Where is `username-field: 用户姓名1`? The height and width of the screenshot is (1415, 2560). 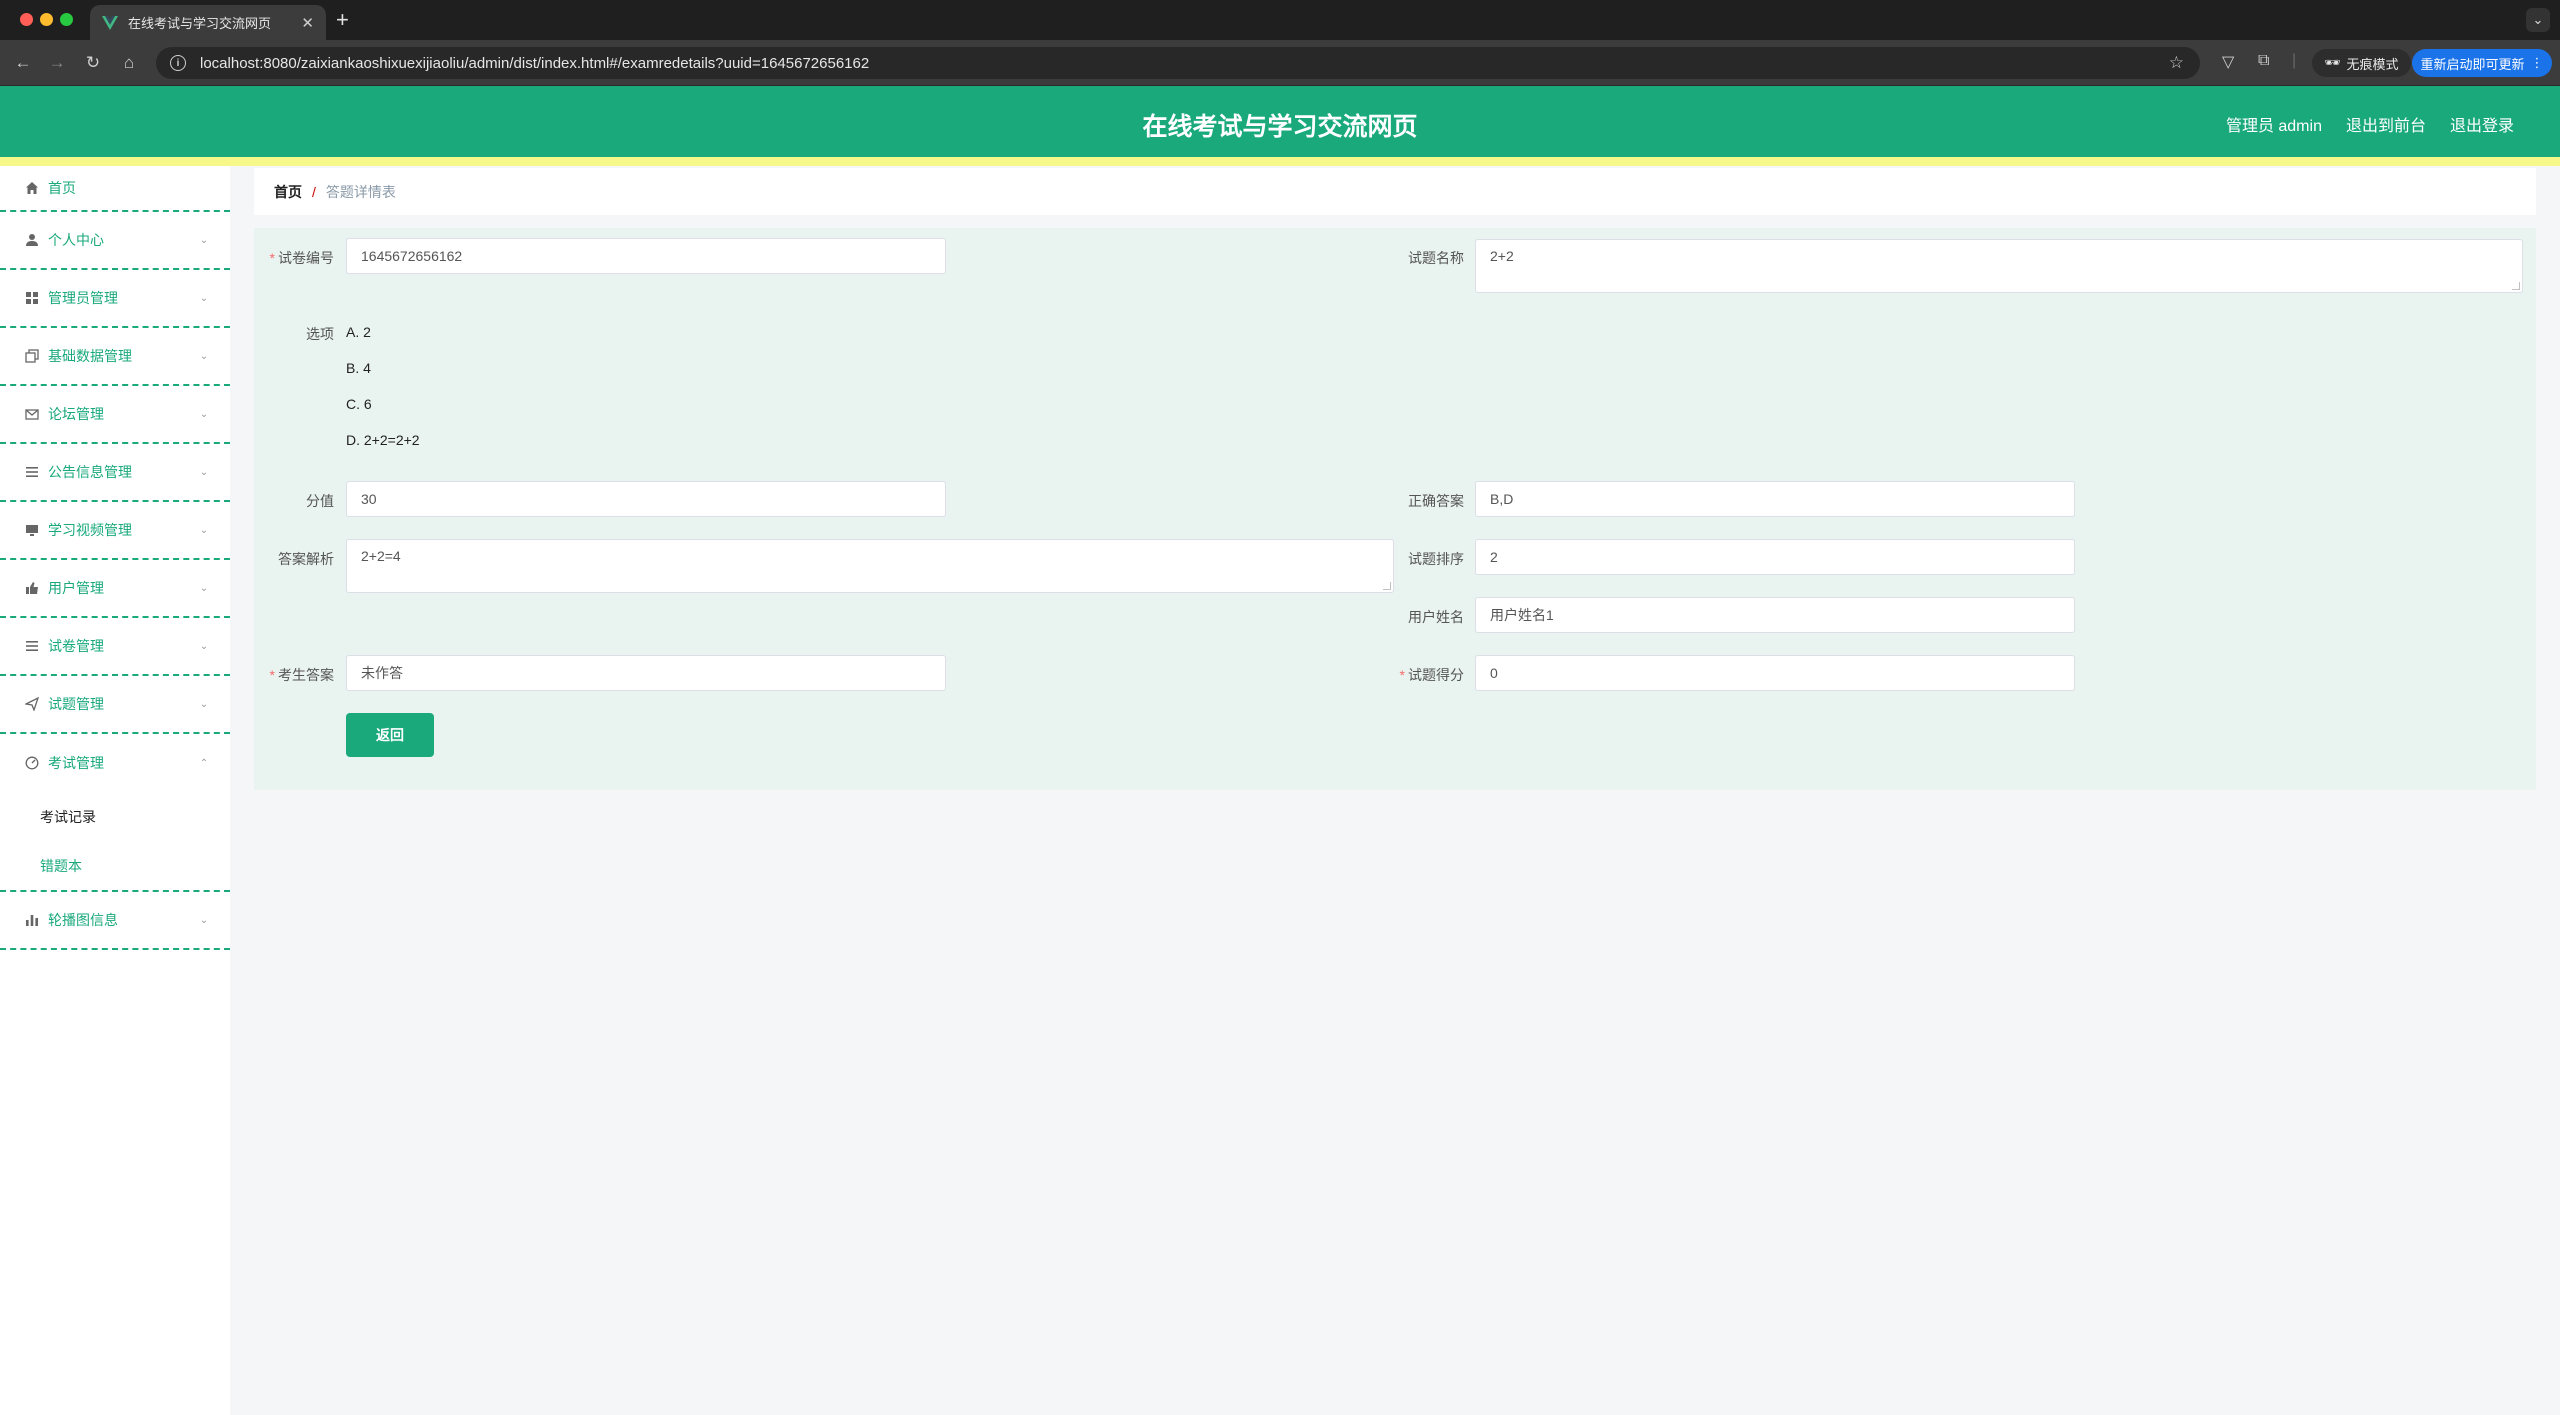 username-field: 用户姓名1 is located at coordinates (1775, 615).